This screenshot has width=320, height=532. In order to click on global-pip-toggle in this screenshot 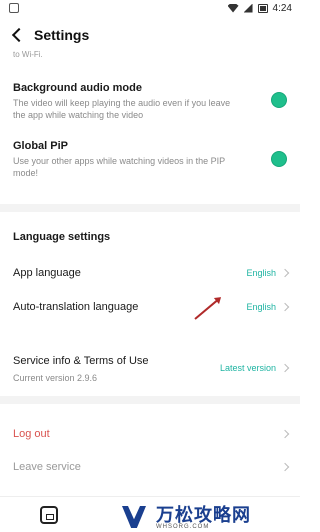, I will do `click(279, 159)`.